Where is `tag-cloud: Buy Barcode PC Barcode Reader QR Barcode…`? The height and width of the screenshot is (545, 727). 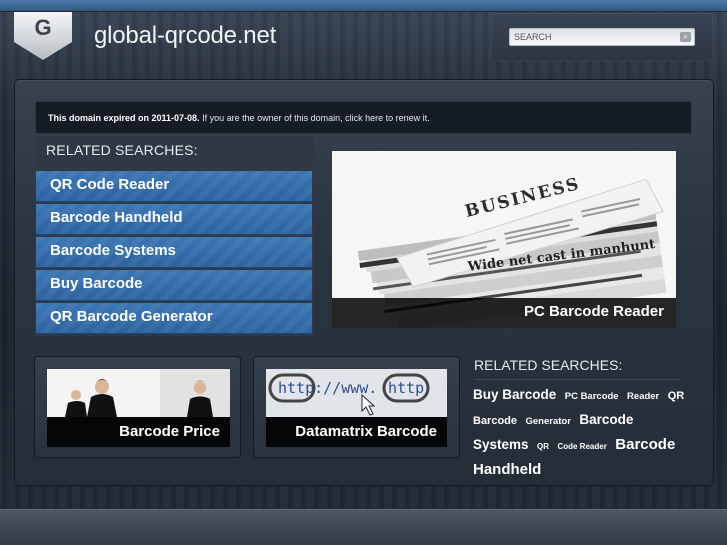 tag-cloud: Buy Barcode PC Barcode Reader QR Barcode… is located at coordinates (579, 432).